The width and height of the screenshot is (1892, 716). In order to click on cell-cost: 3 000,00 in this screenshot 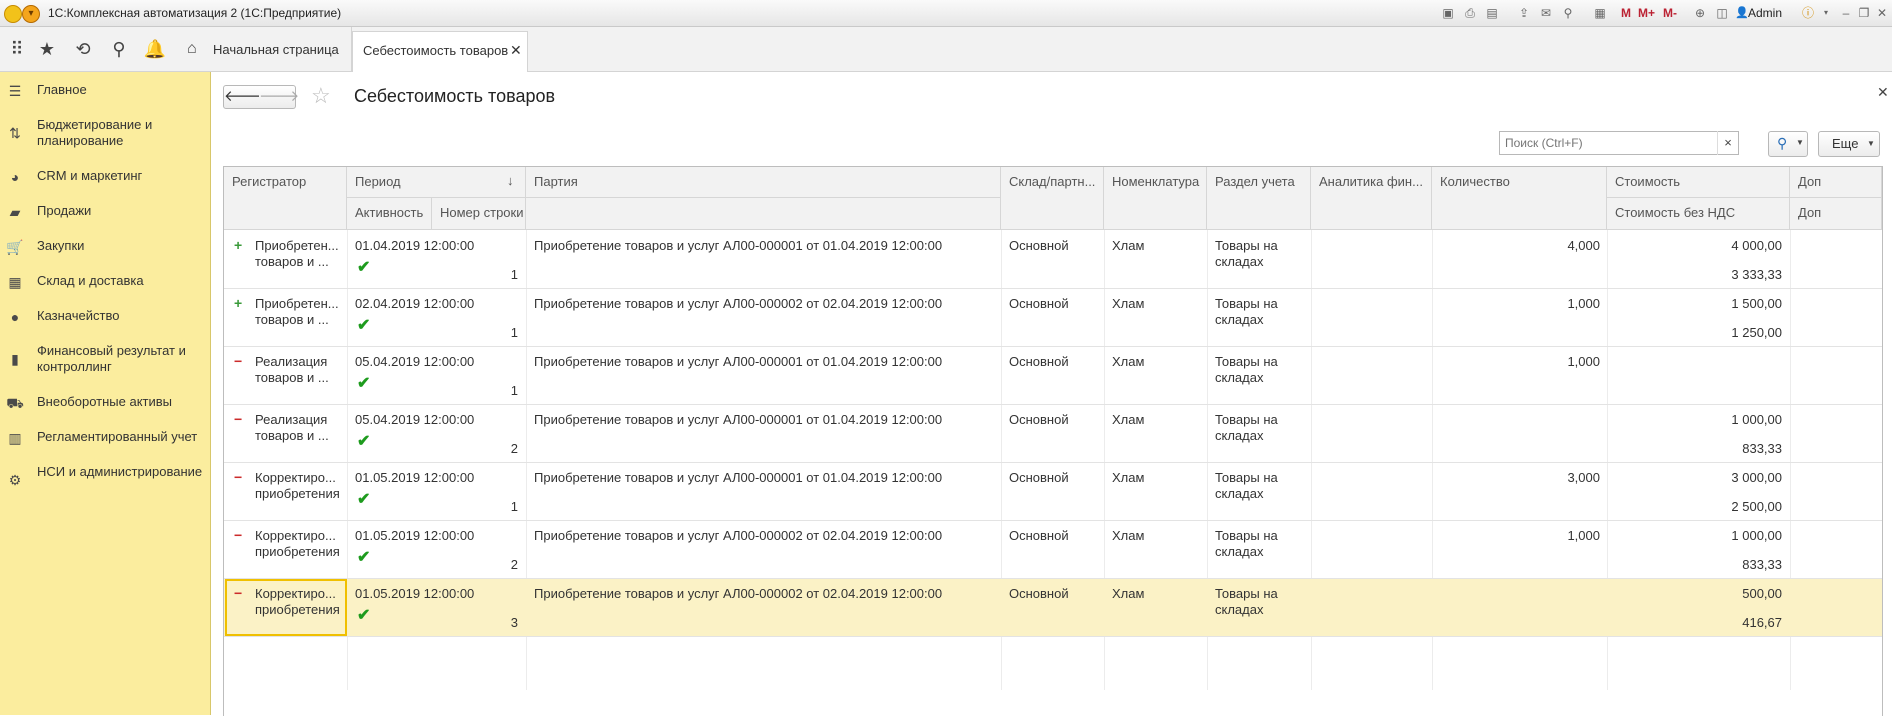, I will do `click(1694, 477)`.